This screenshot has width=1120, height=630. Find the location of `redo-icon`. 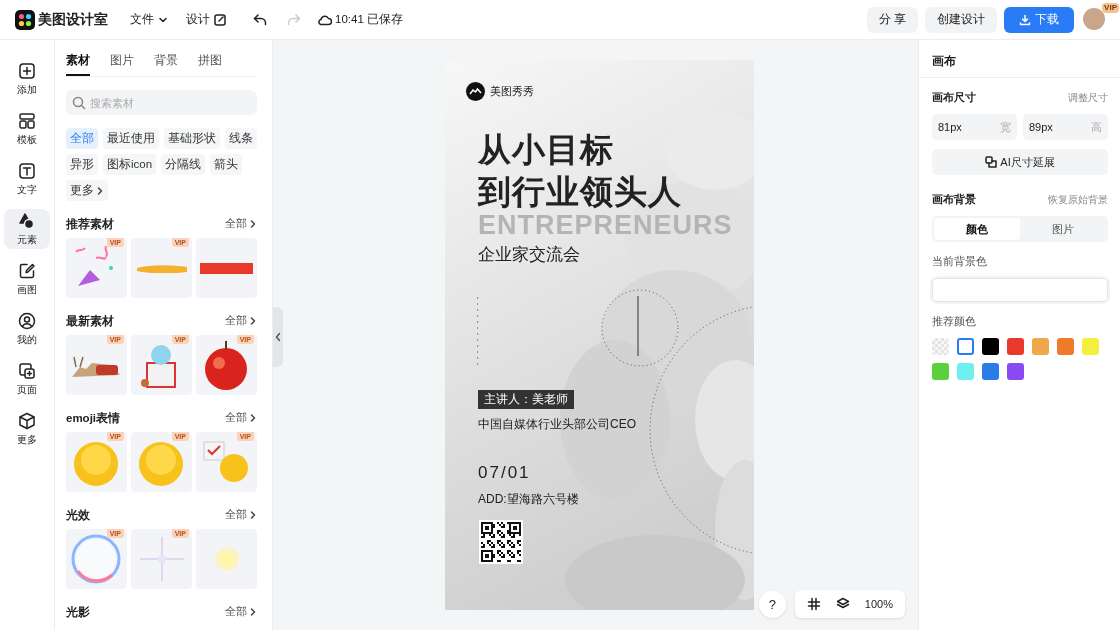

redo-icon is located at coordinates (294, 19).